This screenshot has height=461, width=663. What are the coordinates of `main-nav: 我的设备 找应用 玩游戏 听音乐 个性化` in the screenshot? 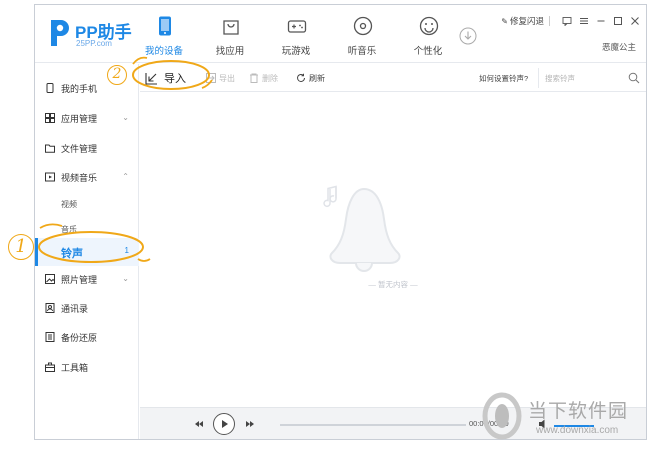 It's located at (296, 34).